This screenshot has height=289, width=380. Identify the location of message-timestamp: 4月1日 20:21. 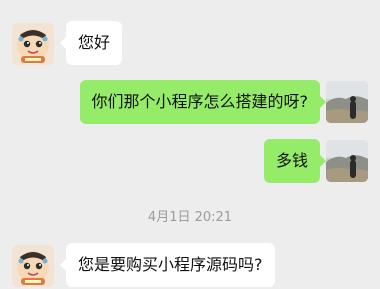
(190, 217).